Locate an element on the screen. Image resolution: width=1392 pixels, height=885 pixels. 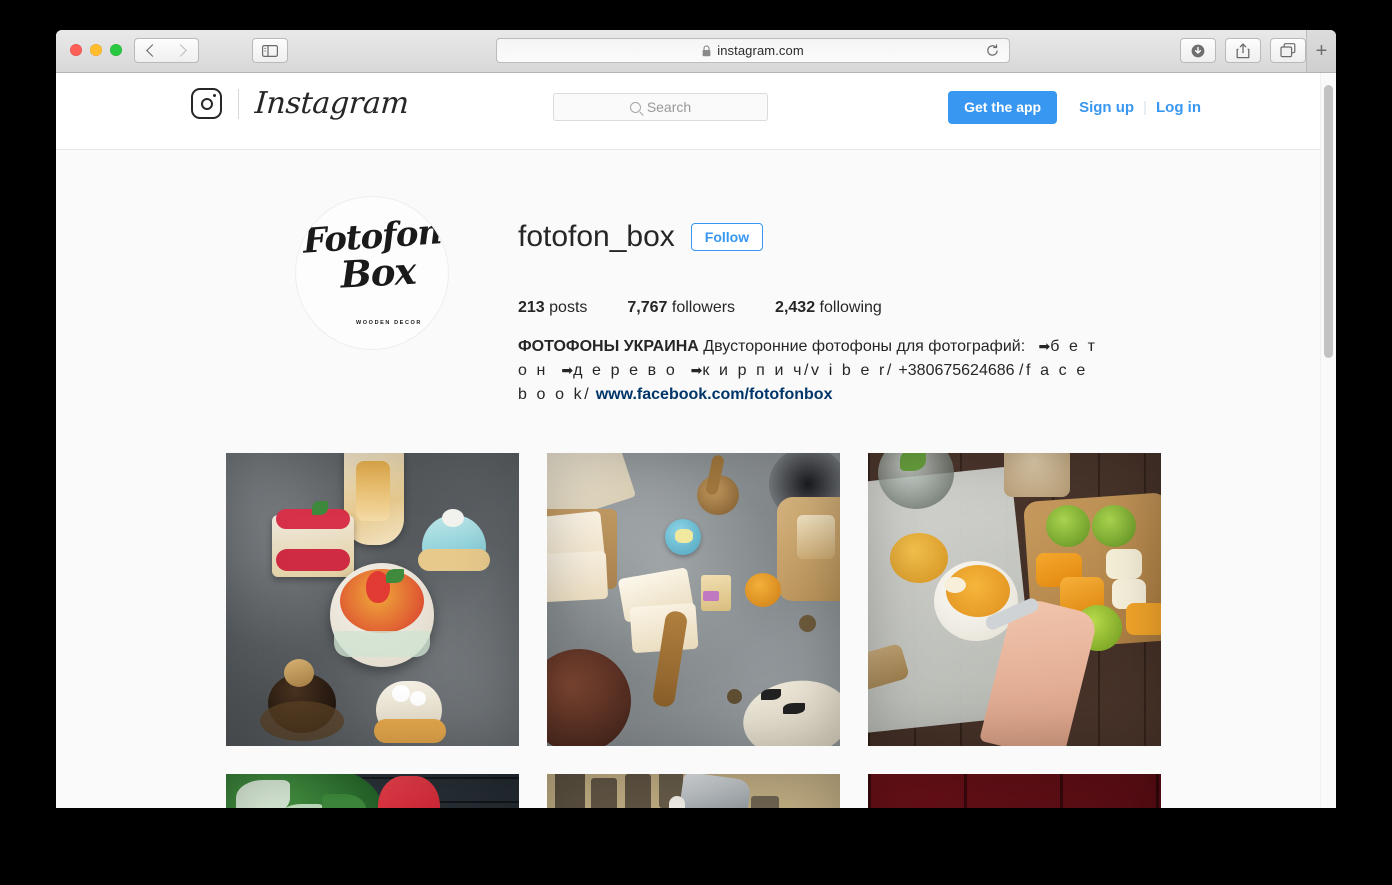
posts-label: posts is located at coordinates (568, 308).